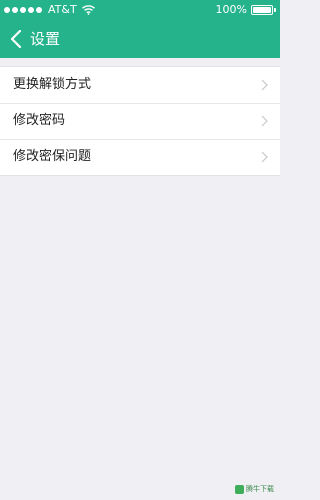  I want to click on carrier-name: AT&T, so click(62, 9).